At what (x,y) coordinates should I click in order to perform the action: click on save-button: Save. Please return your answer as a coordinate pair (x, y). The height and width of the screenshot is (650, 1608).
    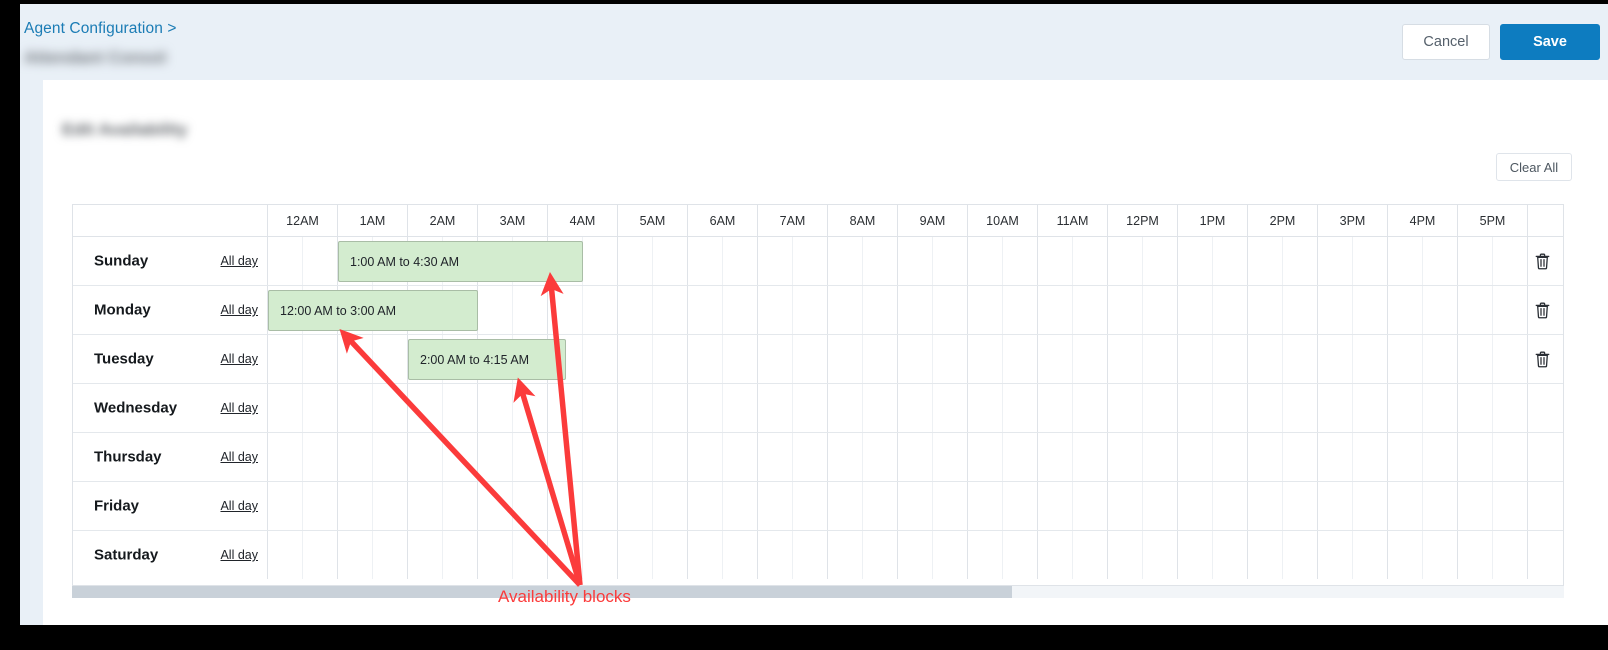
    Looking at the image, I should click on (1550, 42).